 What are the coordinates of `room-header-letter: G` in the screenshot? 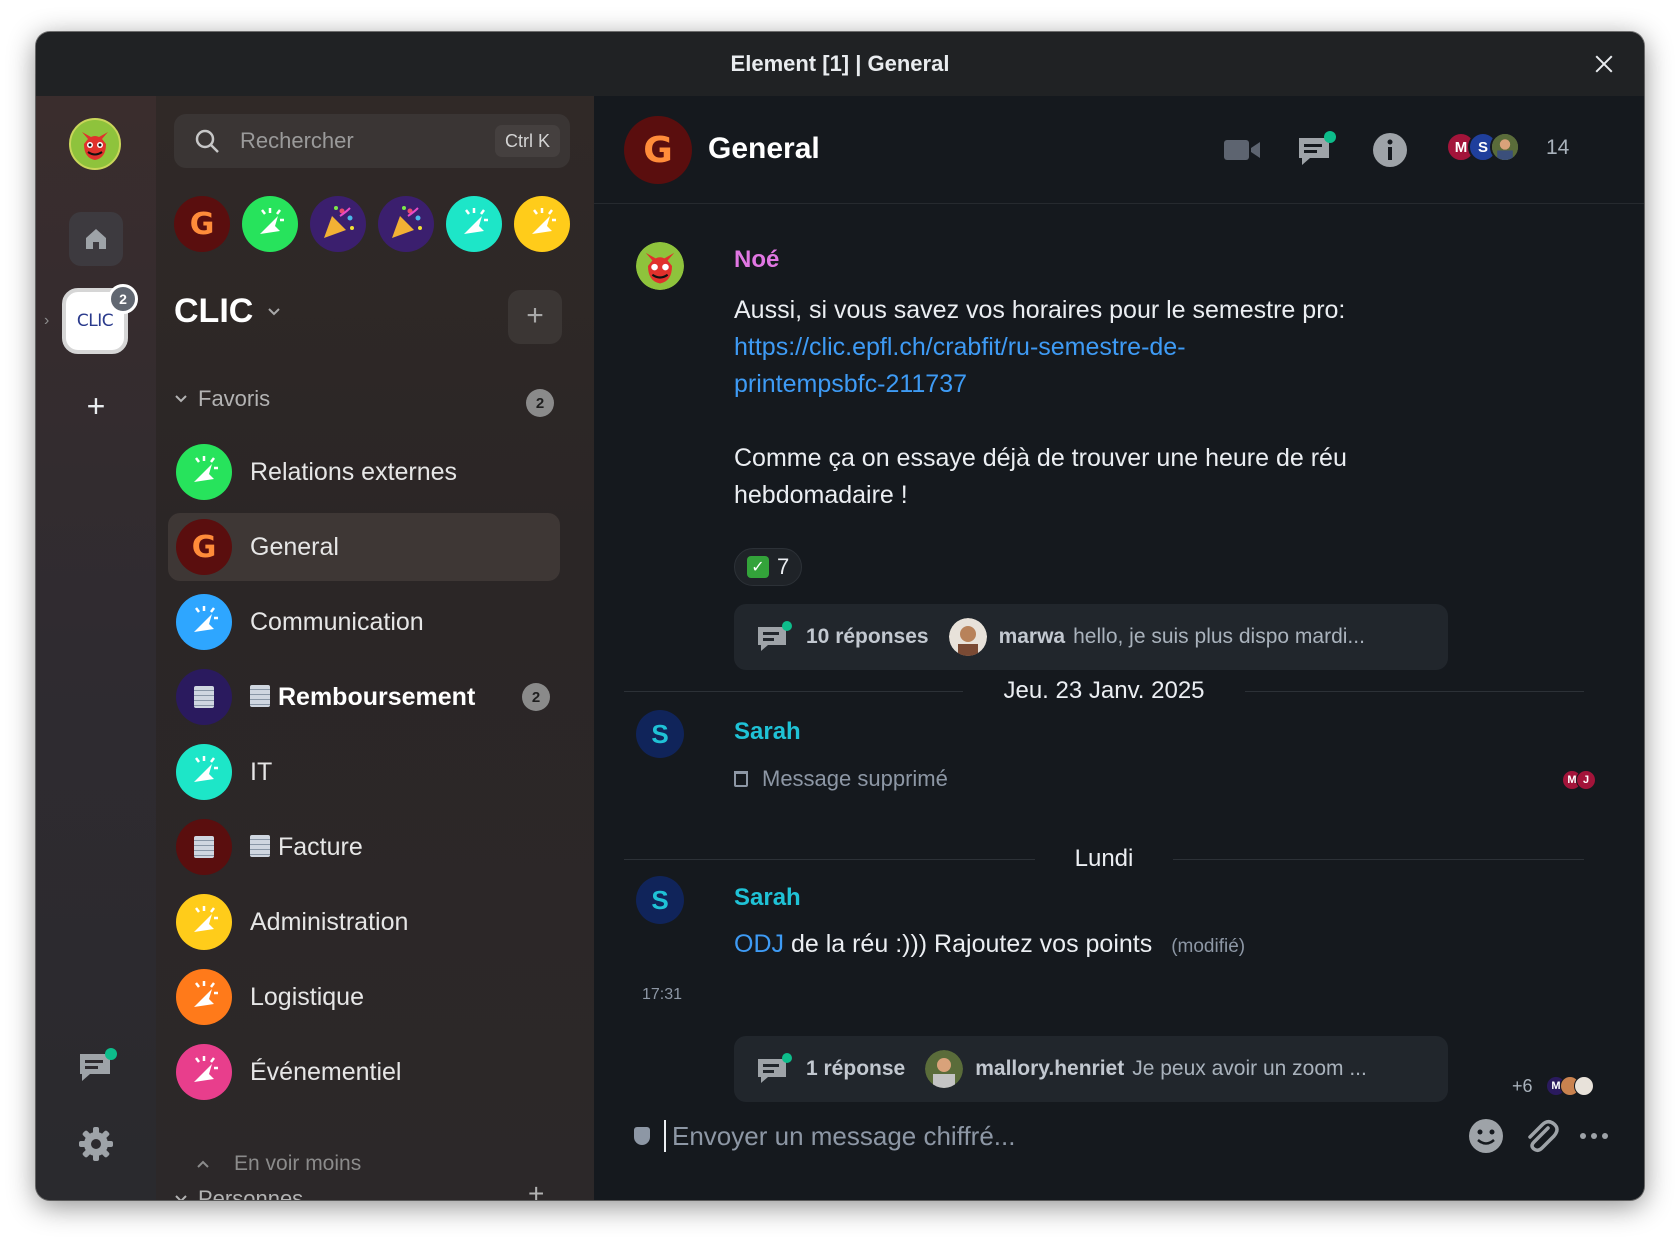 It's located at (658, 150).